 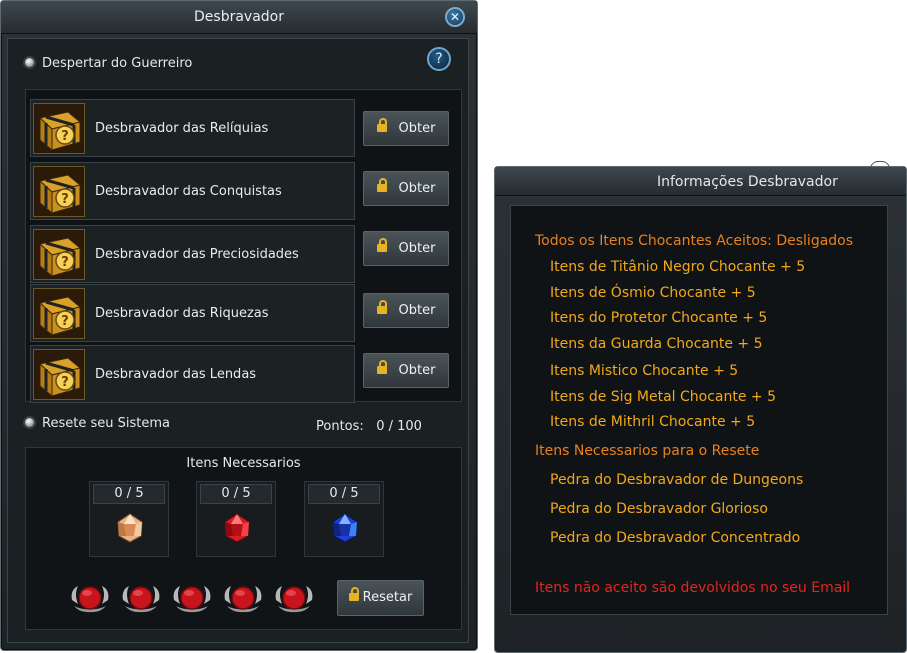 I want to click on section-resete: Resete seu Sistema, so click(x=97, y=423).